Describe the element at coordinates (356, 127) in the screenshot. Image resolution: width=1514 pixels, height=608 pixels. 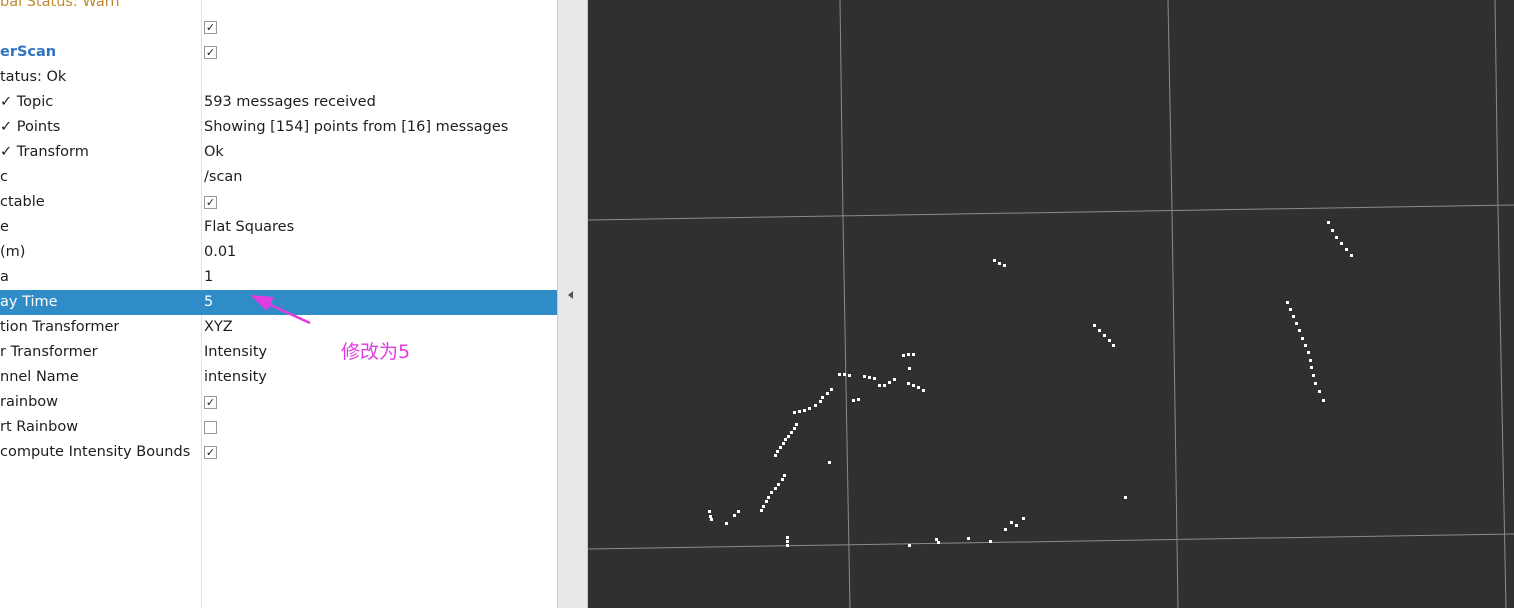
I see `property-value: Showing [154] points from [16] messages` at that location.